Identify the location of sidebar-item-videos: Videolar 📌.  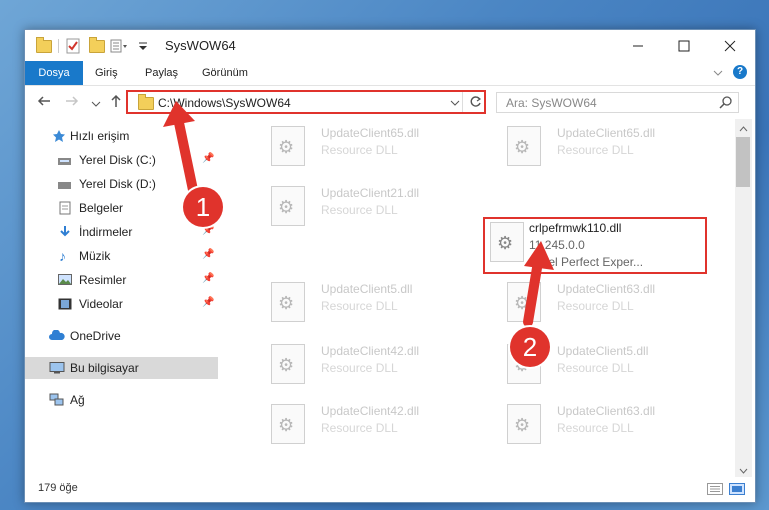
(121, 304).